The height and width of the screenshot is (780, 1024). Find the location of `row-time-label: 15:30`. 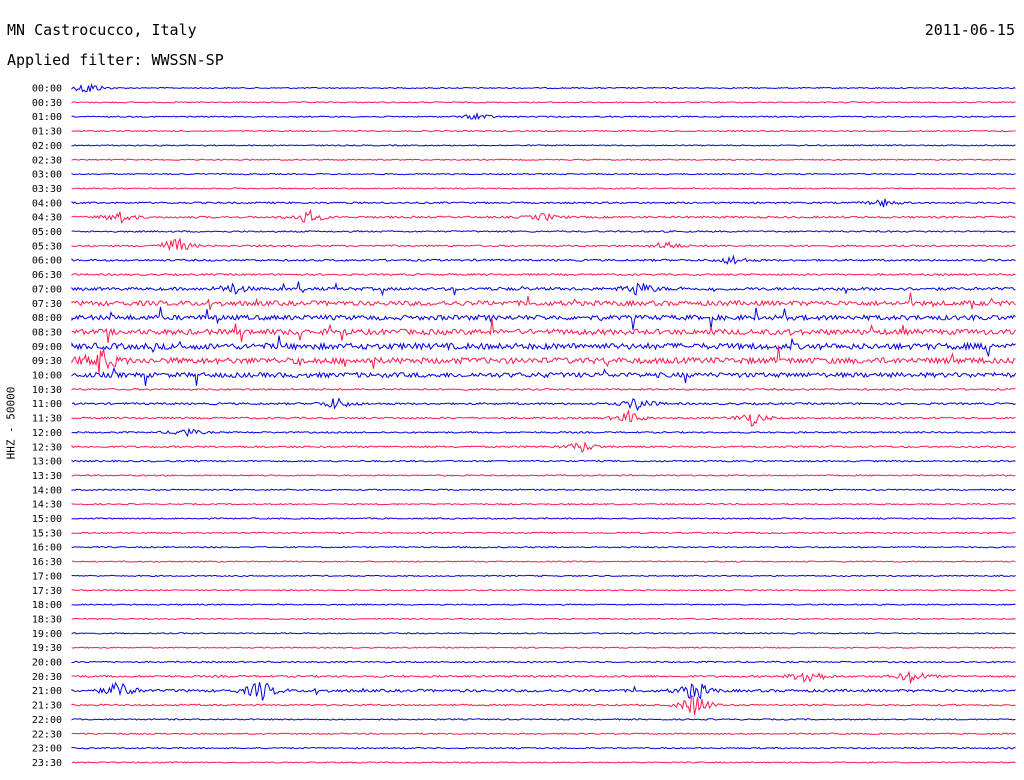

row-time-label: 15:30 is located at coordinates (47, 533).